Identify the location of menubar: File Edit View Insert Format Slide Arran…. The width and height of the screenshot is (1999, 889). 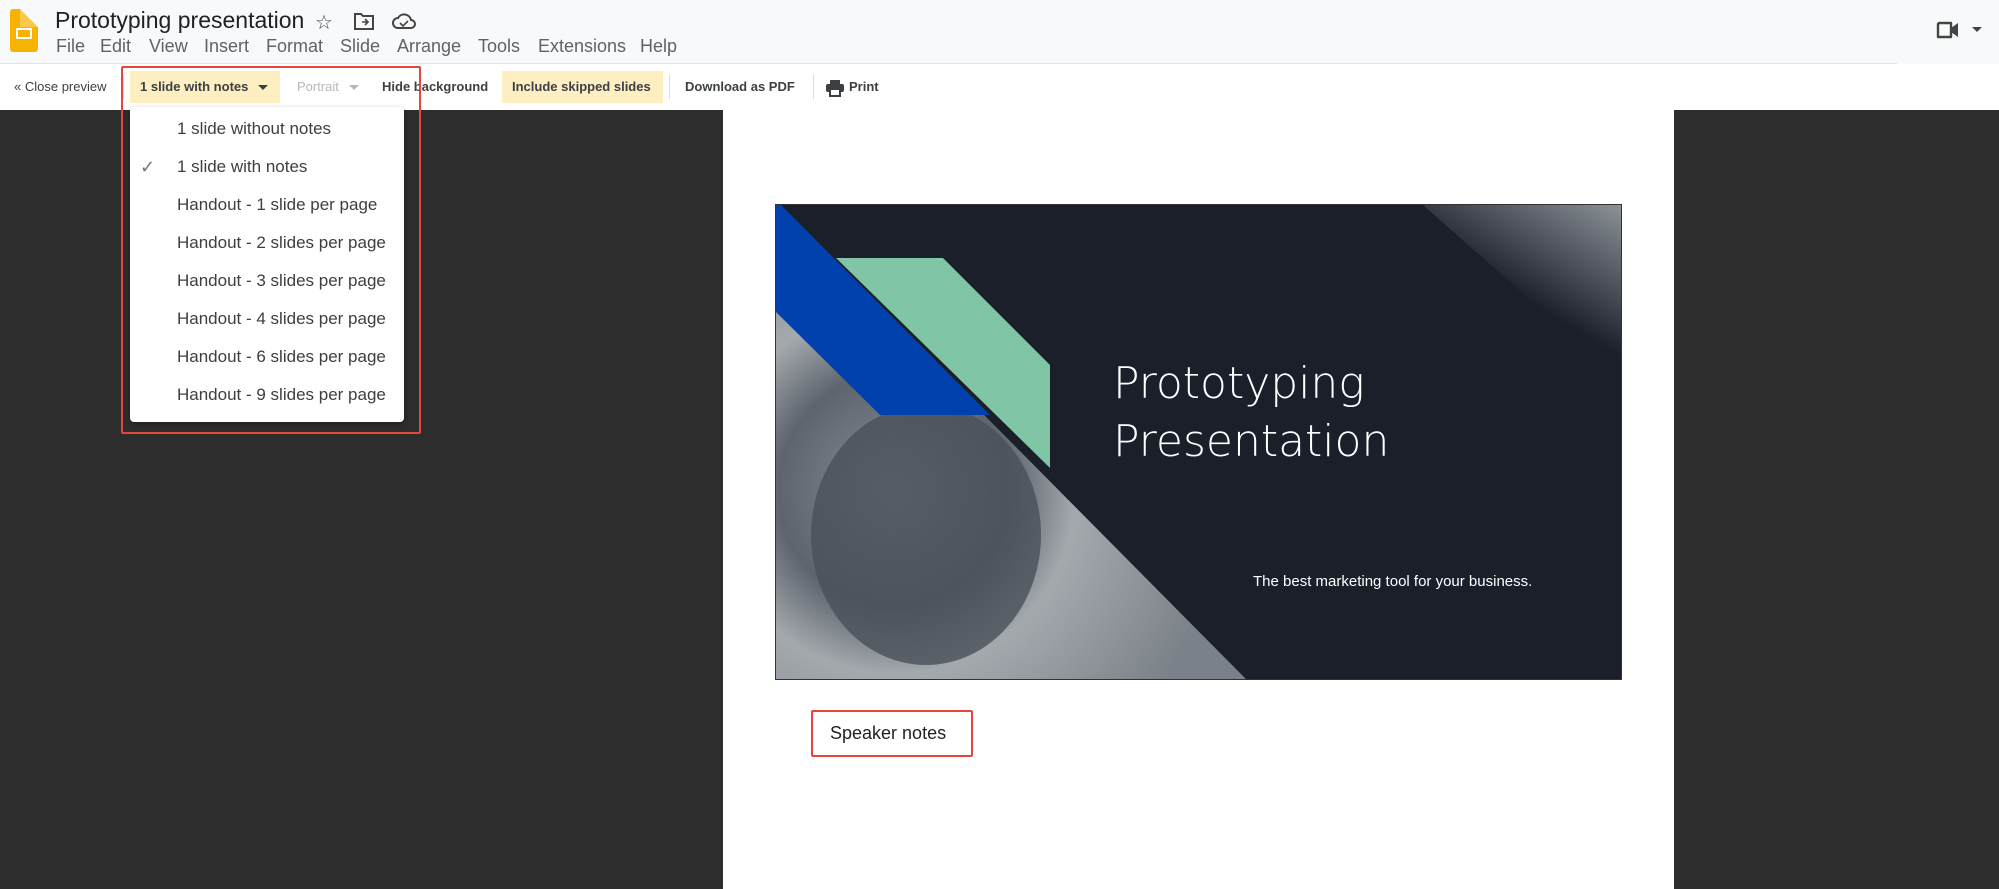
(400, 48).